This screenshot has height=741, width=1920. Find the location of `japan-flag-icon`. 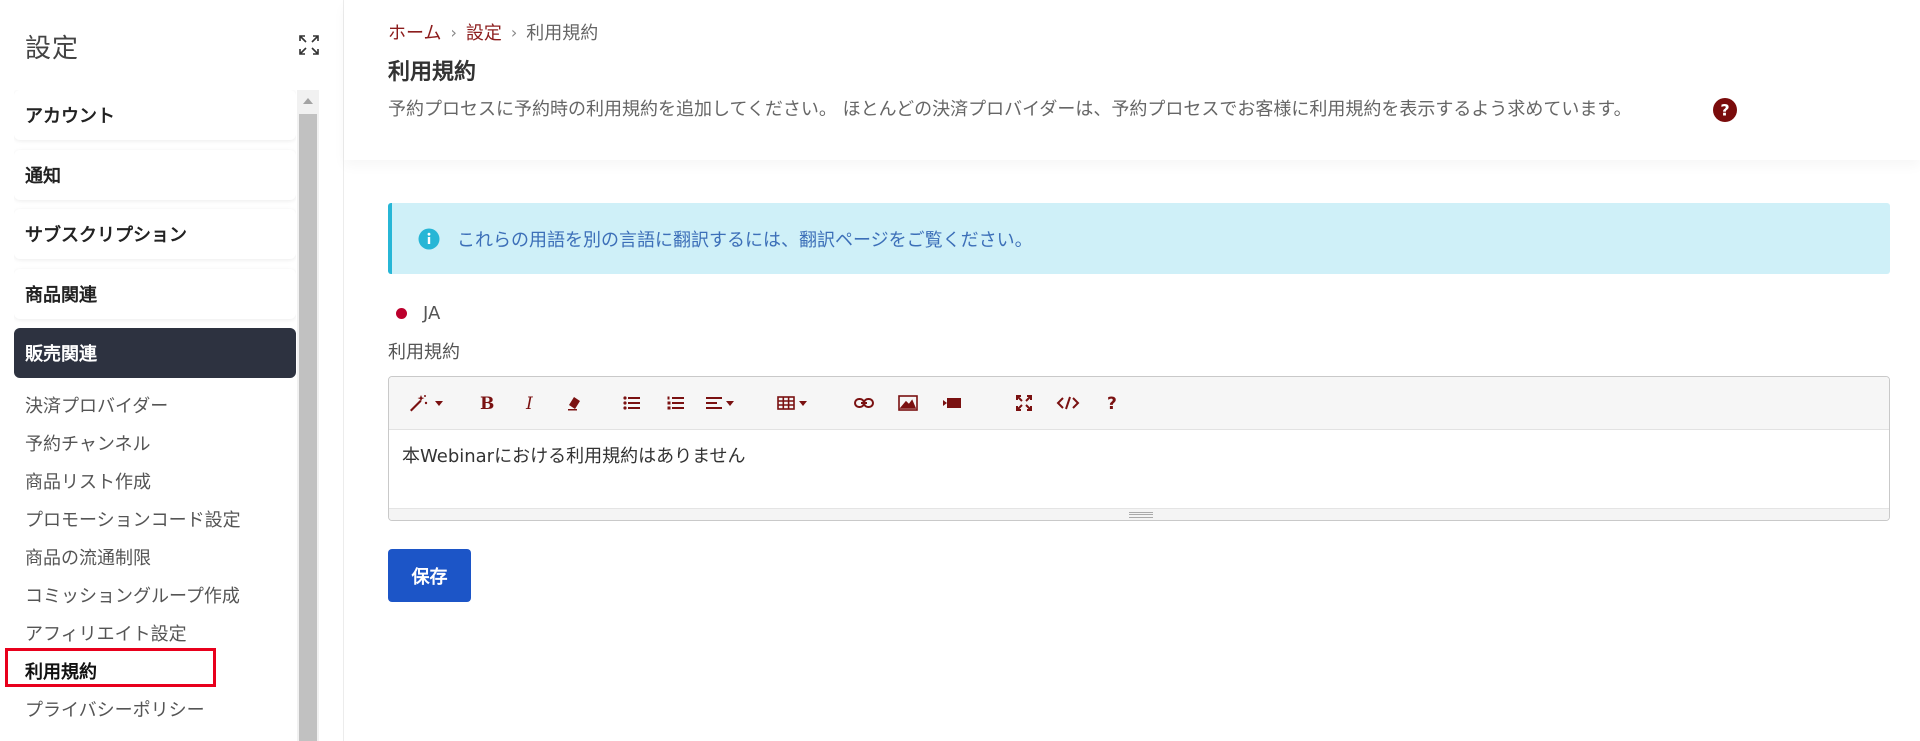

japan-flag-icon is located at coordinates (401, 313).